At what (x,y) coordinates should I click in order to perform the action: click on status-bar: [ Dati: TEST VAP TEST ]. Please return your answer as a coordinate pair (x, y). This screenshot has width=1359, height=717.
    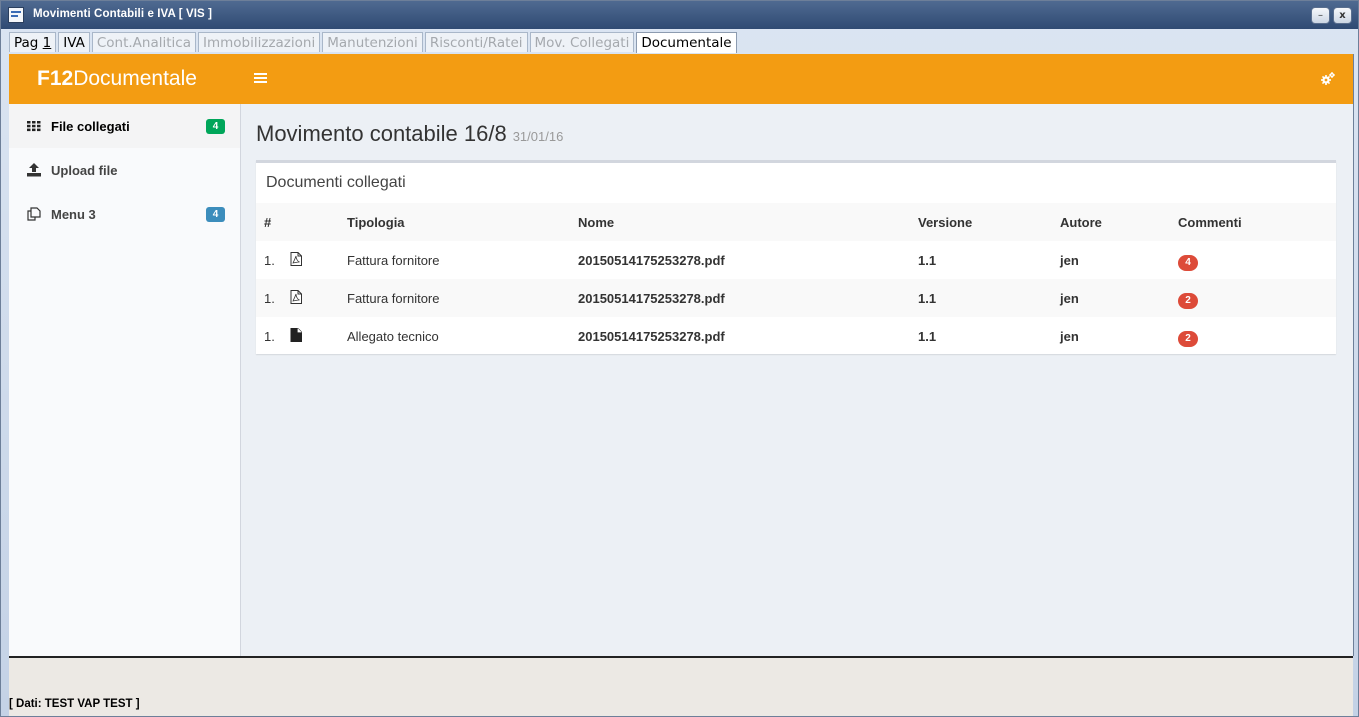
    Looking at the image, I should click on (681, 686).